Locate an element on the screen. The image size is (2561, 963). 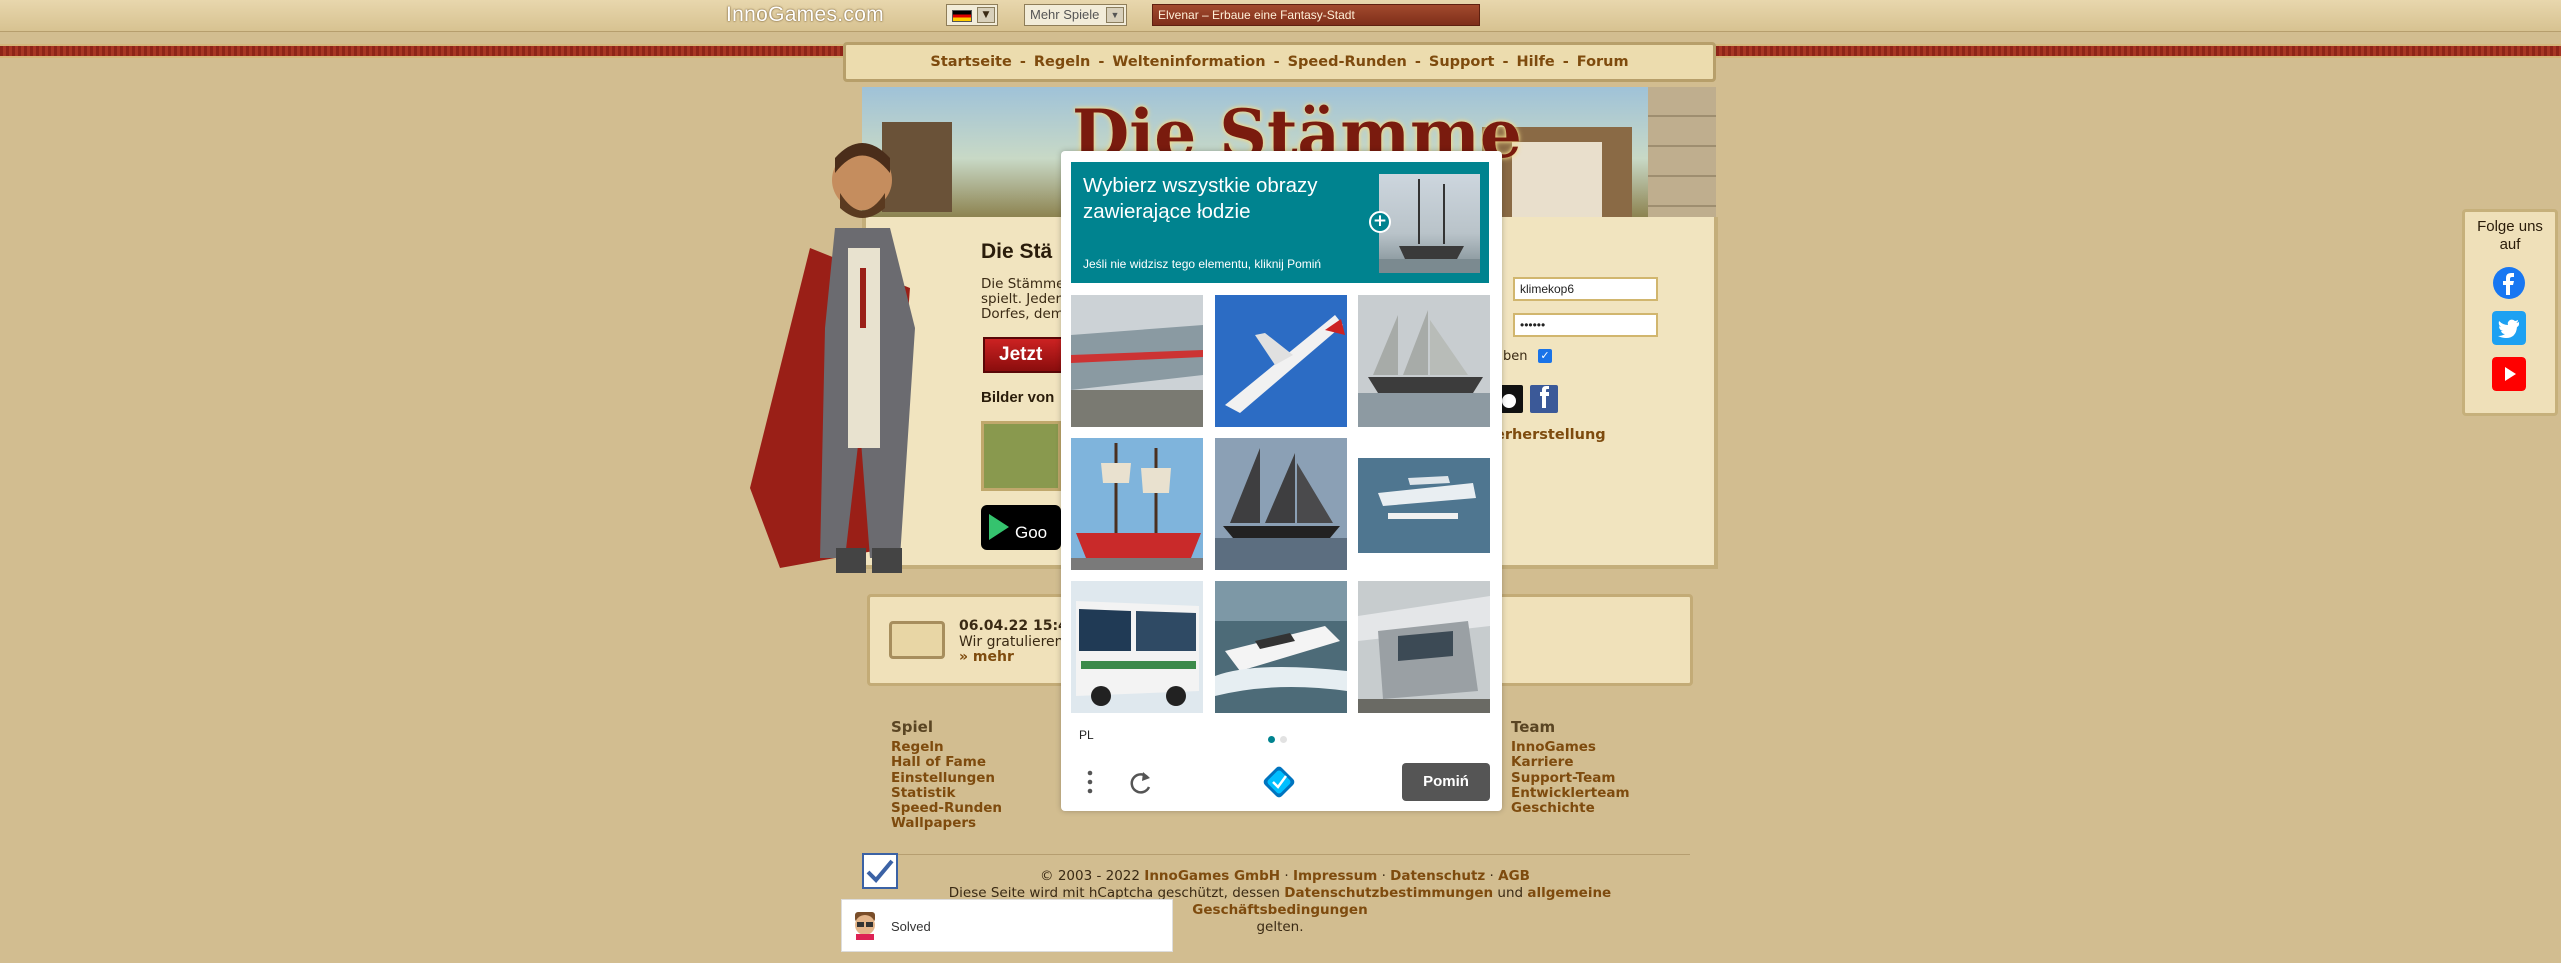
google-play-icon is located at coordinates (999, 527).